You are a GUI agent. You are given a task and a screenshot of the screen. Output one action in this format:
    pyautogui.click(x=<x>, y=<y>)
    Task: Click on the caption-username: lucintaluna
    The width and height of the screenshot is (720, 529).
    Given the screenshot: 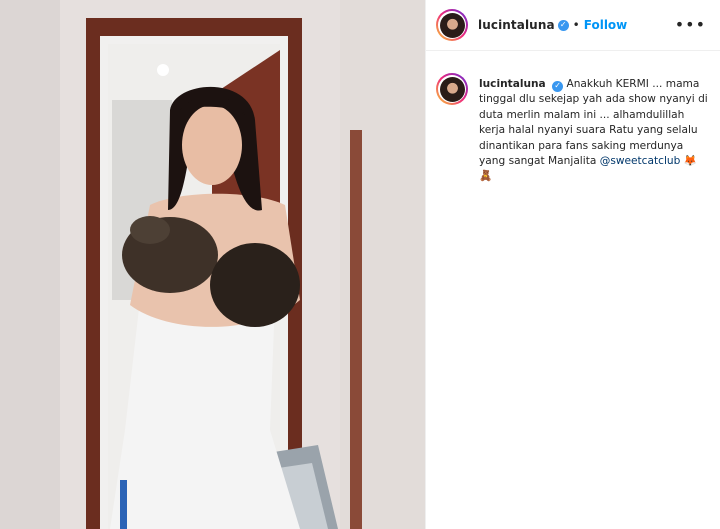 What is the action you would take?
    pyautogui.click(x=512, y=84)
    